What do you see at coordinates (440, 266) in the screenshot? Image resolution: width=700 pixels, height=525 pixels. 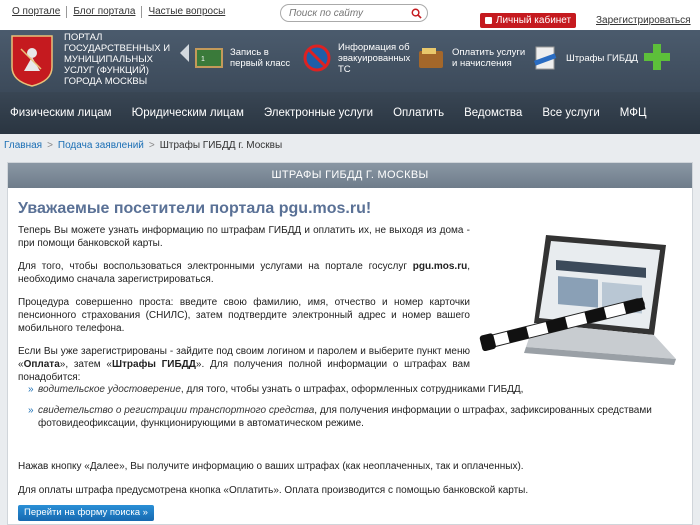 I see `site-domain: pgu.mos.ru` at bounding box center [440, 266].